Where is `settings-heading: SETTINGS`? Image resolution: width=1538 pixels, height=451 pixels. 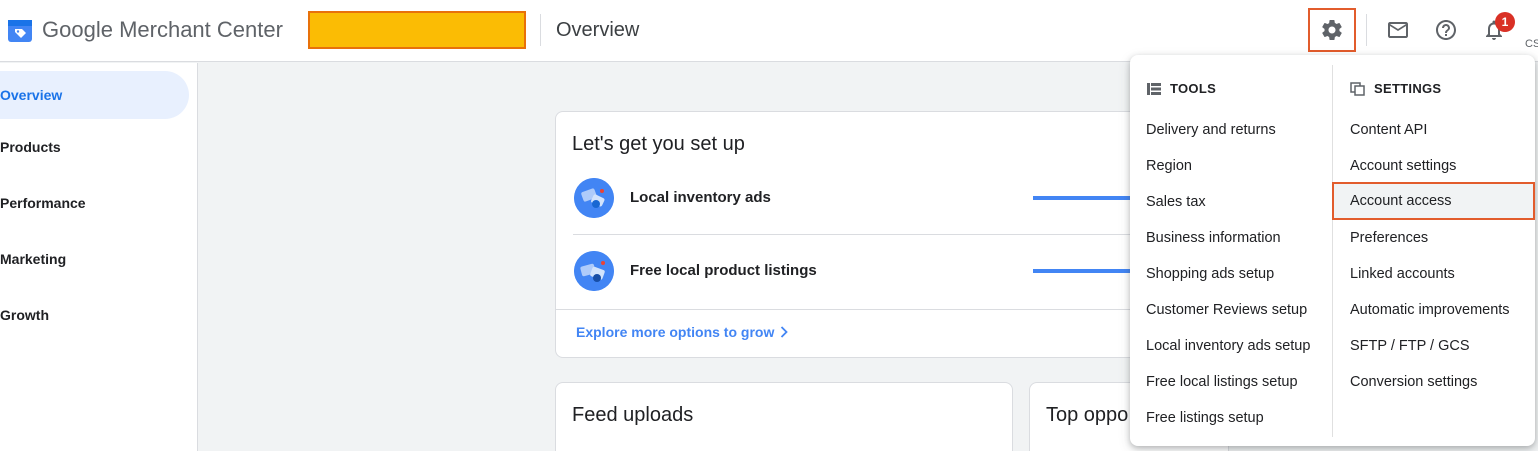 settings-heading: SETTINGS is located at coordinates (1395, 88).